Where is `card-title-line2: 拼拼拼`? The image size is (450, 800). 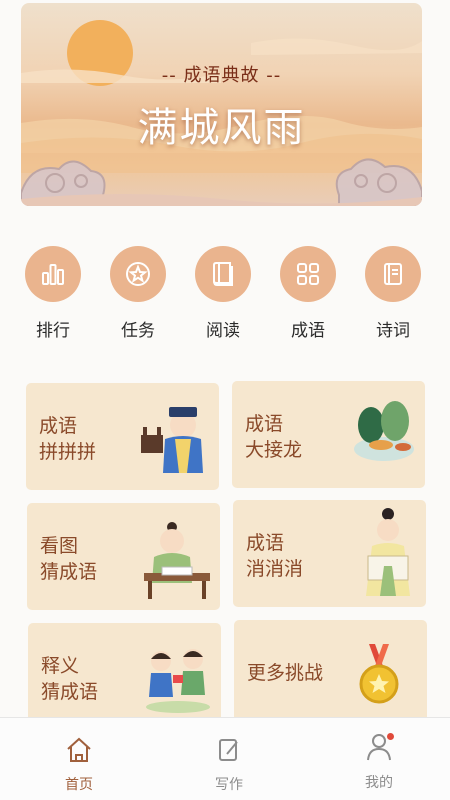
card-title-line2: 拼拼拼 is located at coordinates (68, 452).